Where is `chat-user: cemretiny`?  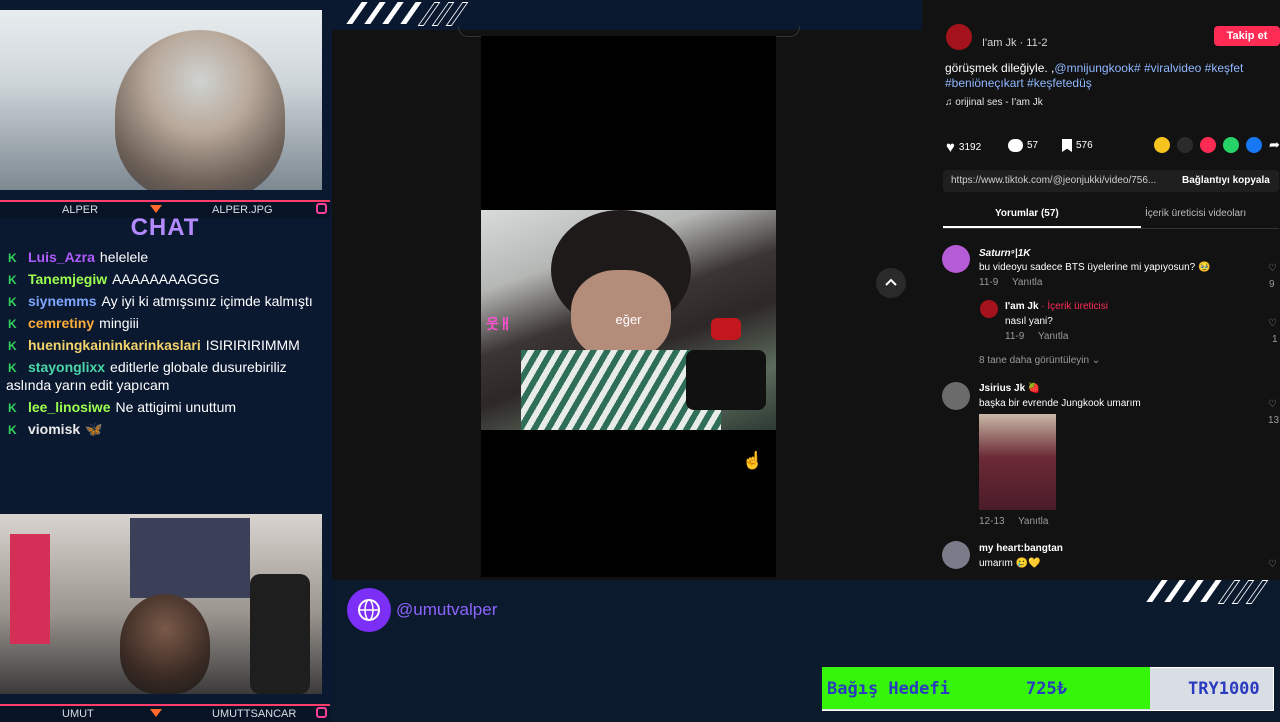 chat-user: cemretiny is located at coordinates (61, 323).